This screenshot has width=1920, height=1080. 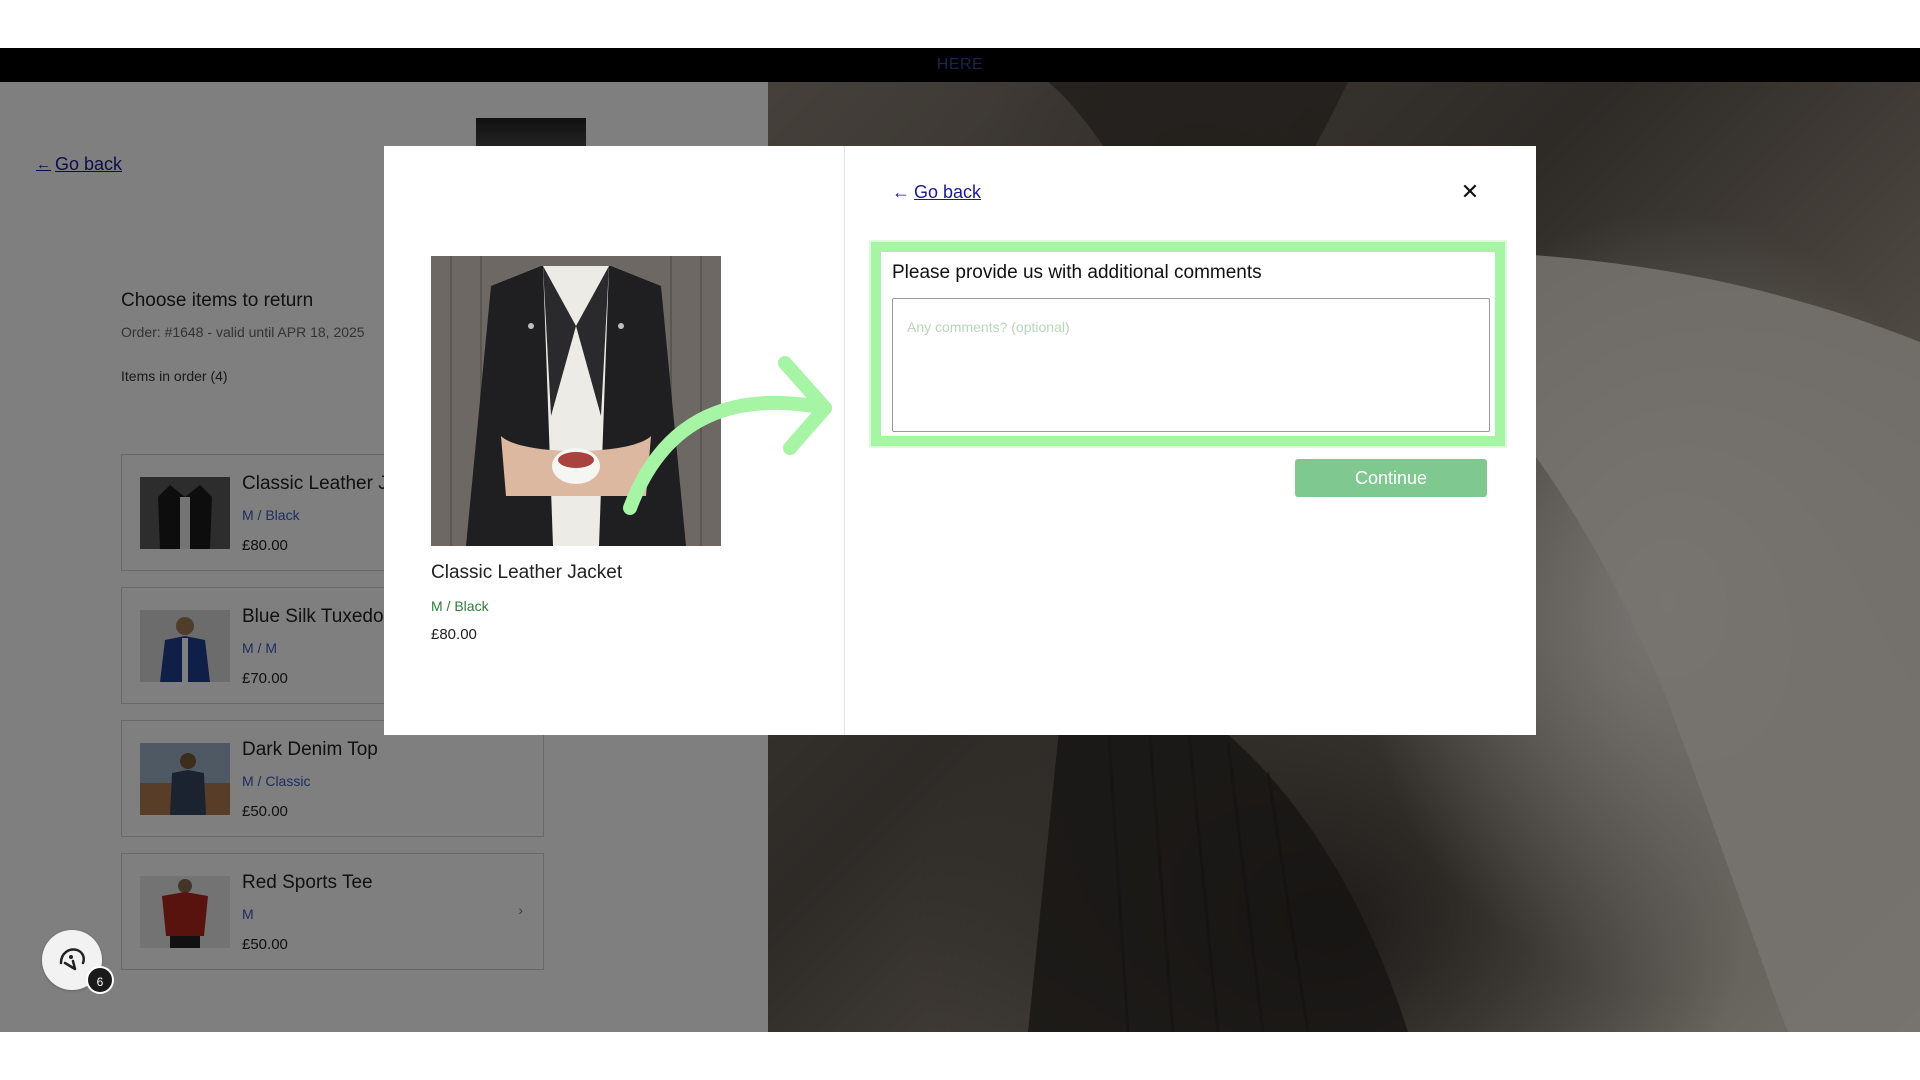 What do you see at coordinates (727, 435) in the screenshot?
I see `guide-arrow-icon` at bounding box center [727, 435].